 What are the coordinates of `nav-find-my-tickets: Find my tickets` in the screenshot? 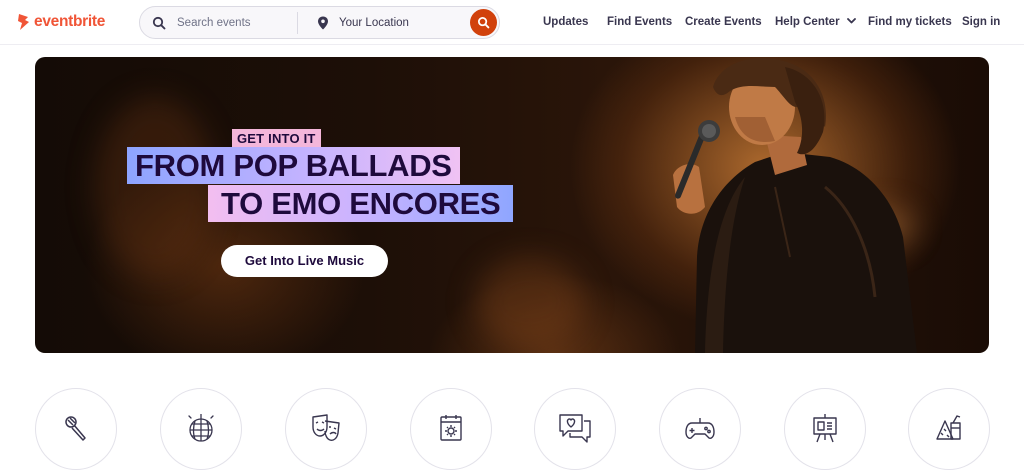 It's located at (910, 22).